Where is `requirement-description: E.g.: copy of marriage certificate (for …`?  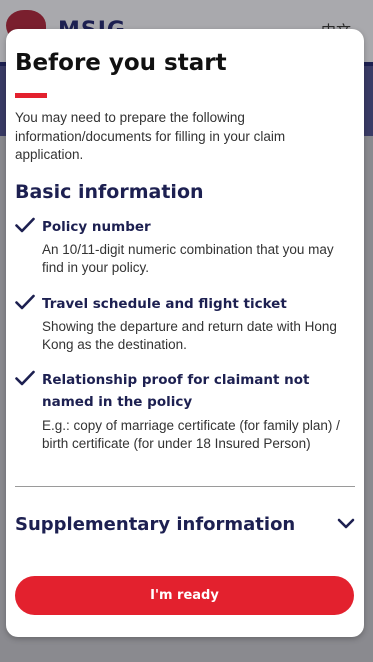 requirement-description: E.g.: copy of marriage certificate (for … is located at coordinates (191, 434).